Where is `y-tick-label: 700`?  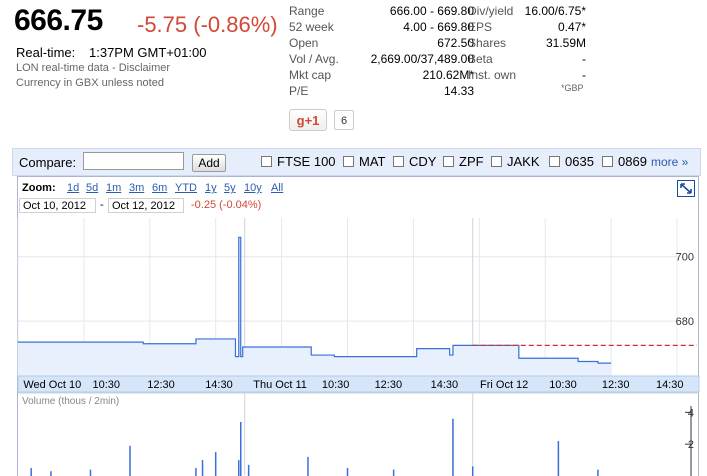
y-tick-label: 700 is located at coordinates (685, 258).